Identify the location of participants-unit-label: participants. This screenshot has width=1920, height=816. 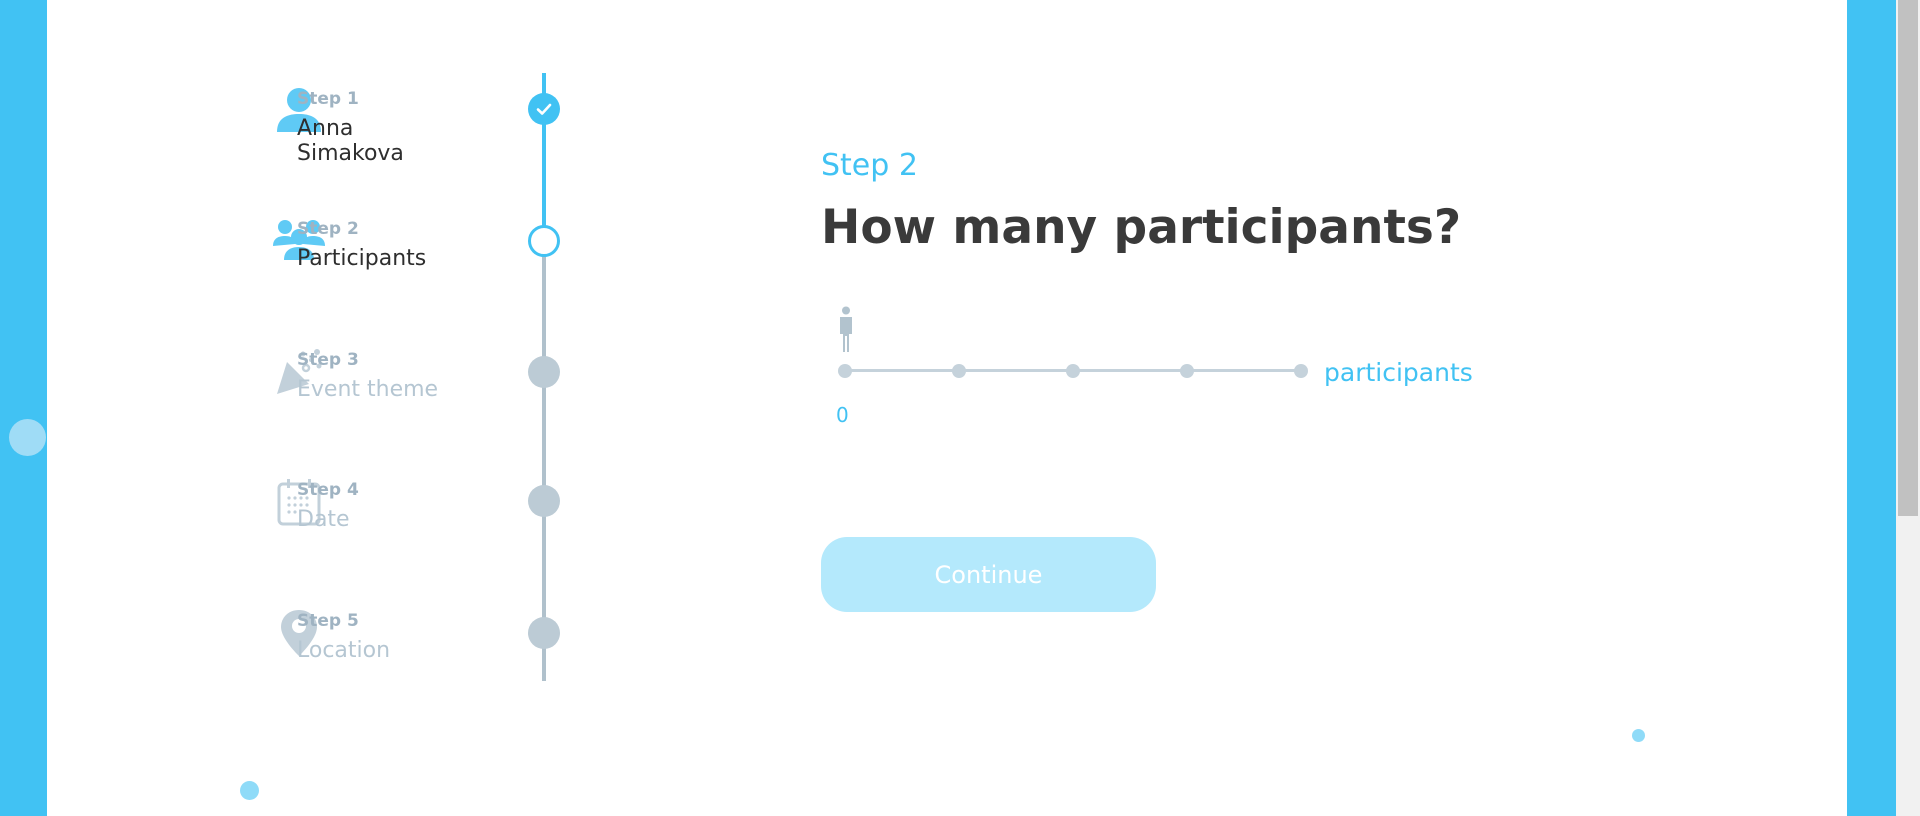
(1398, 372).